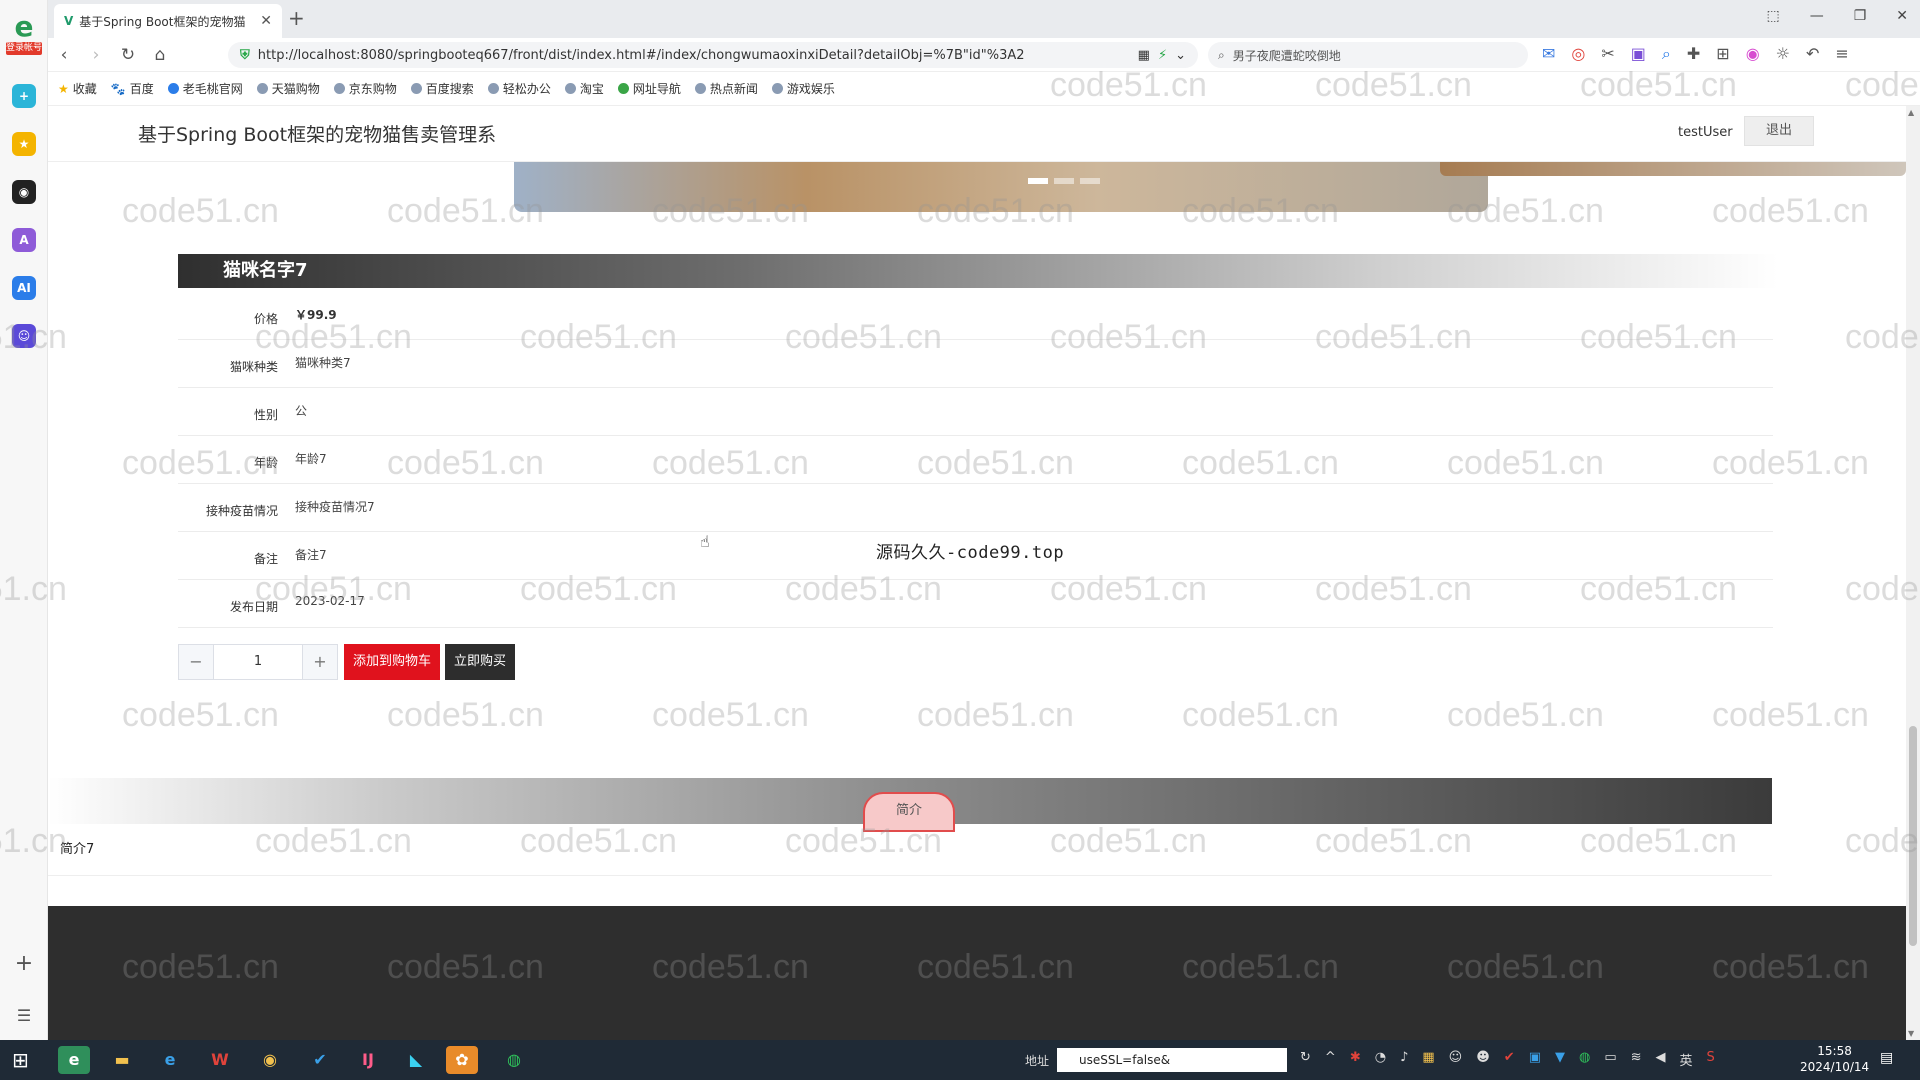 The width and height of the screenshot is (1920, 1080). What do you see at coordinates (1666, 54) in the screenshot?
I see `find-icon: ⌕` at bounding box center [1666, 54].